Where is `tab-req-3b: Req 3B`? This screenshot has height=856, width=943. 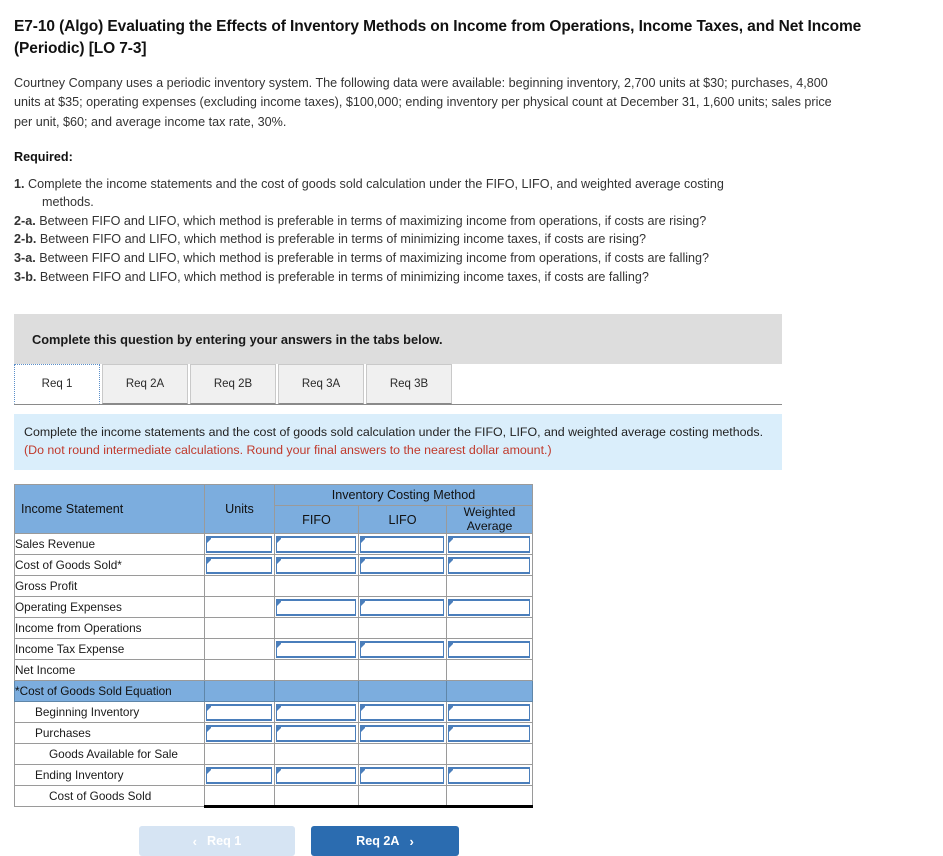 tab-req-3b: Req 3B is located at coordinates (409, 384).